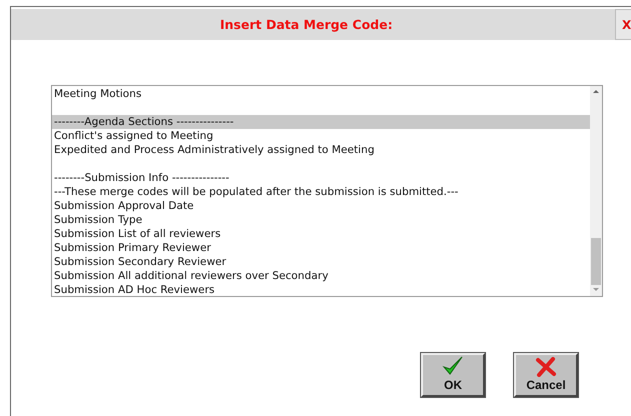 This screenshot has height=416, width=631. Describe the element at coordinates (321, 122) in the screenshot. I see `list-option: --------Agenda Sections ---------------` at that location.